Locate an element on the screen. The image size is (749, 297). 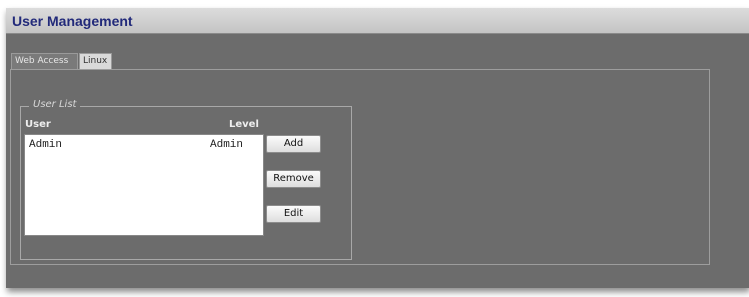
column-header-level: Level is located at coordinates (244, 124).